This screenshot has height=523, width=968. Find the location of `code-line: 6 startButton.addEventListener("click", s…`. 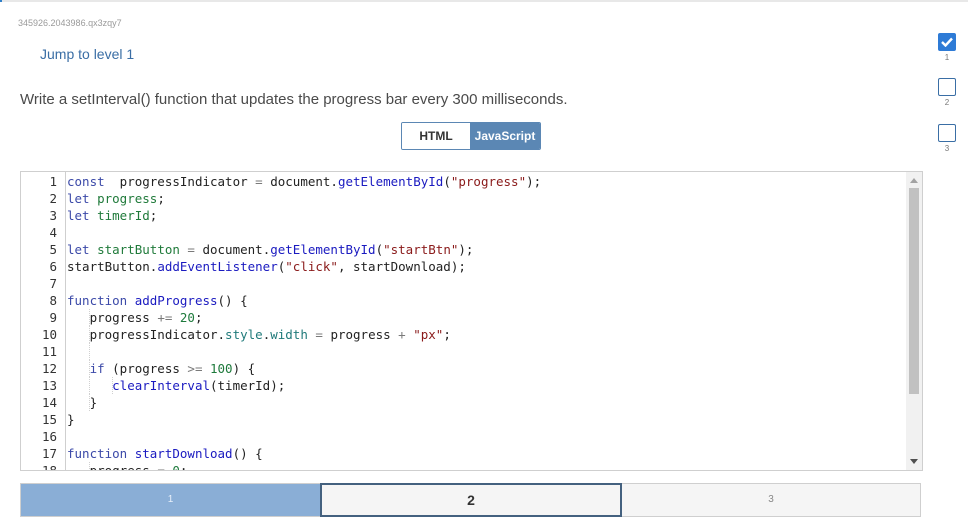

code-line: 6 startButton.addEventListener("click", s… is located at coordinates (463, 266).